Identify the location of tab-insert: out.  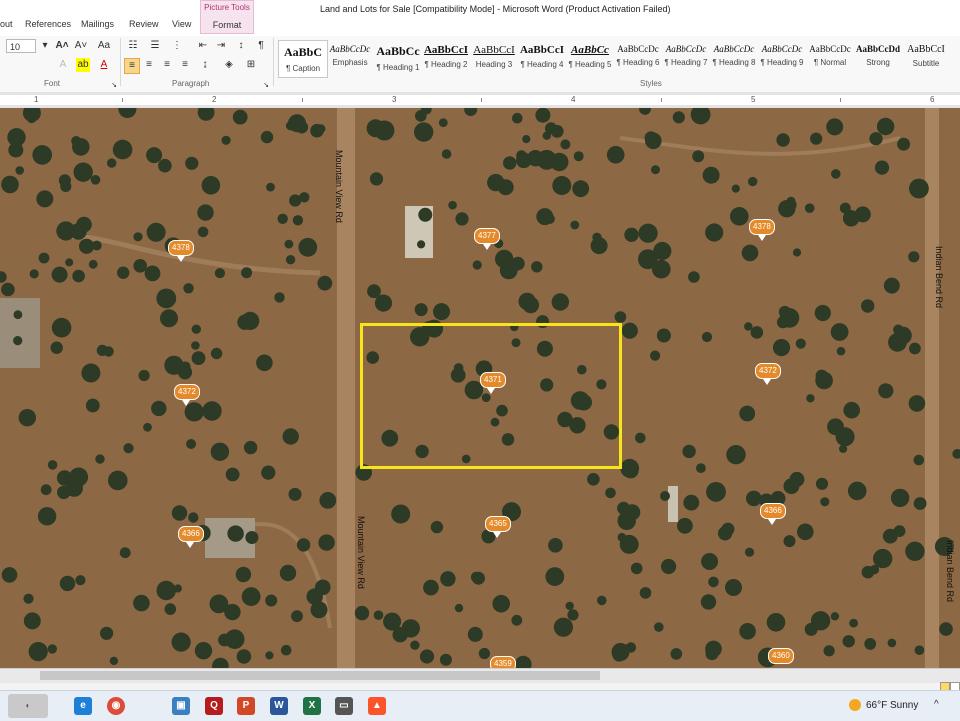
(6, 24).